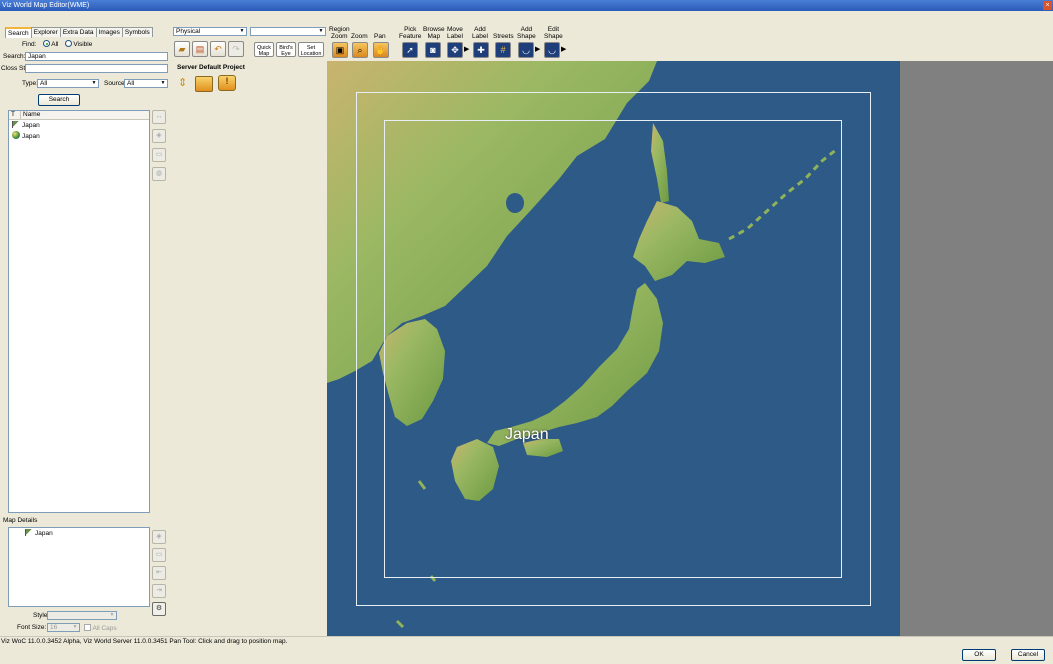  Describe the element at coordinates (526, 655) in the screenshot. I see `dialog-footer: OK Cancel` at that location.